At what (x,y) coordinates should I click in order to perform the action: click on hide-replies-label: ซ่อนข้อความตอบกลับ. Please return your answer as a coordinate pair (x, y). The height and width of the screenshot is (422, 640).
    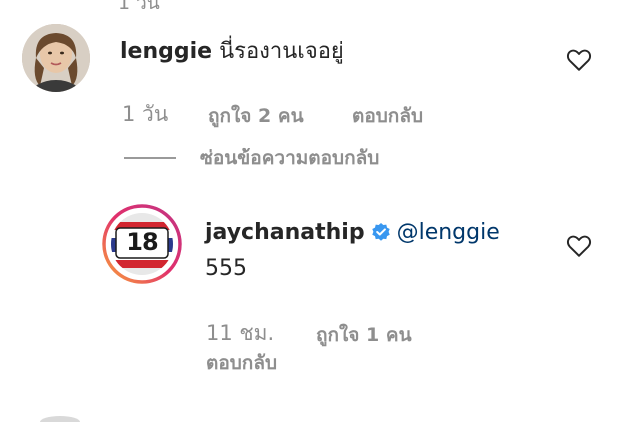
    Looking at the image, I should click on (290, 158).